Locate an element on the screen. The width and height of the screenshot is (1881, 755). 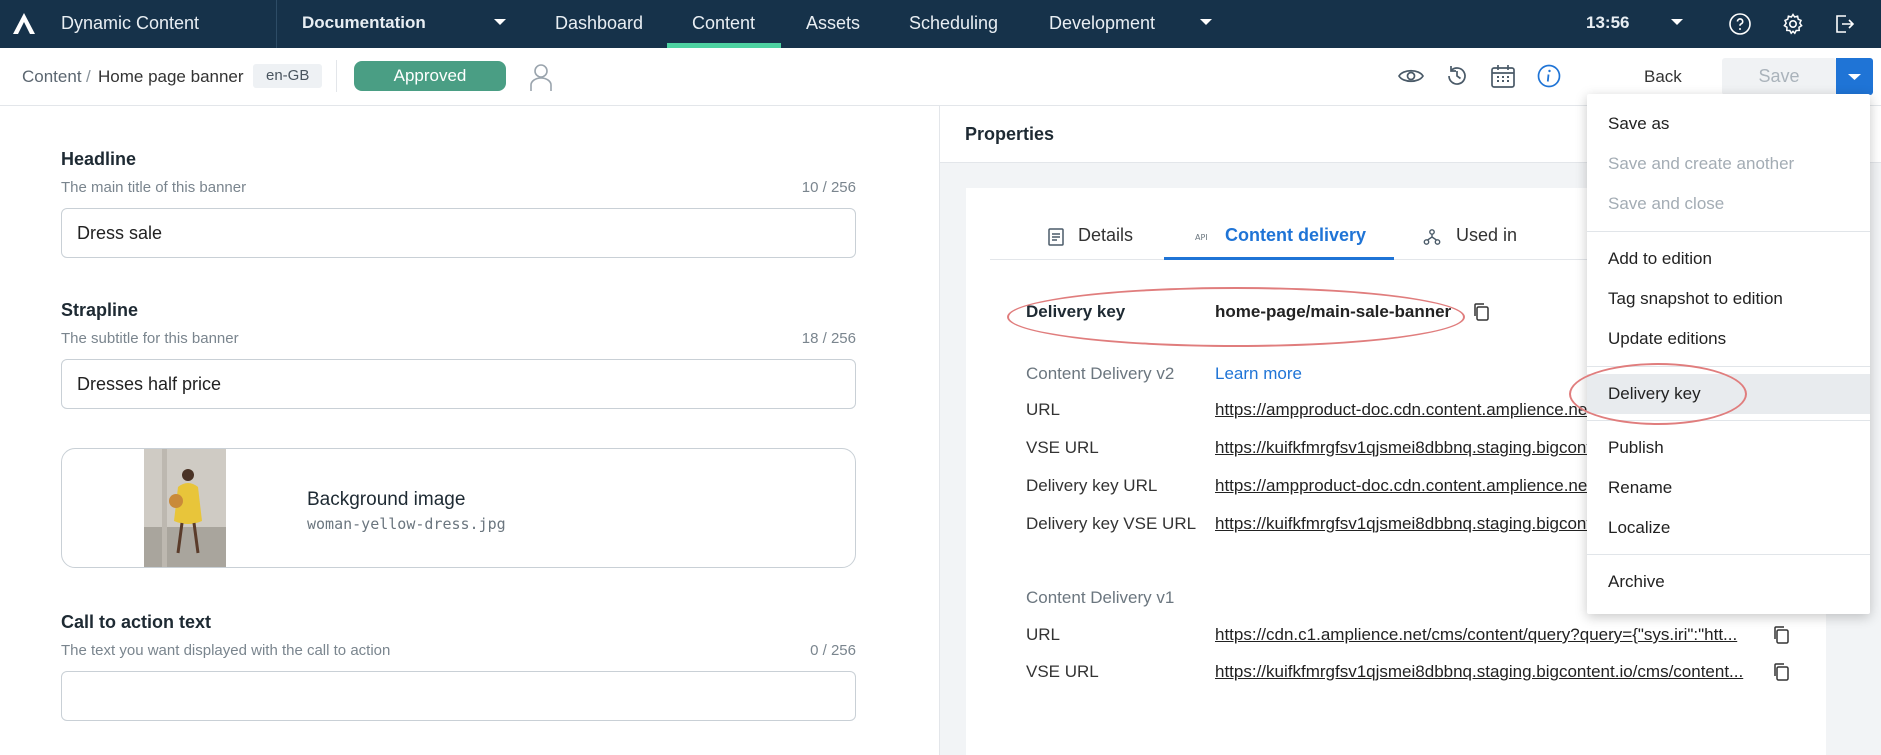
amplience-logo-icon is located at coordinates (24, 24).